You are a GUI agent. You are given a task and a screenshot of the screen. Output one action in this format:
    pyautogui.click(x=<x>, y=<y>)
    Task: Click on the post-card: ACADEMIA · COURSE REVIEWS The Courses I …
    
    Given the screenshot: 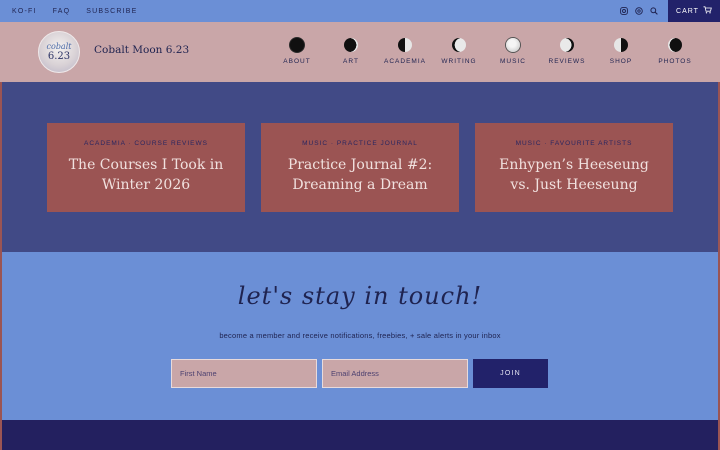 What is the action you would take?
    pyautogui.click(x=146, y=167)
    